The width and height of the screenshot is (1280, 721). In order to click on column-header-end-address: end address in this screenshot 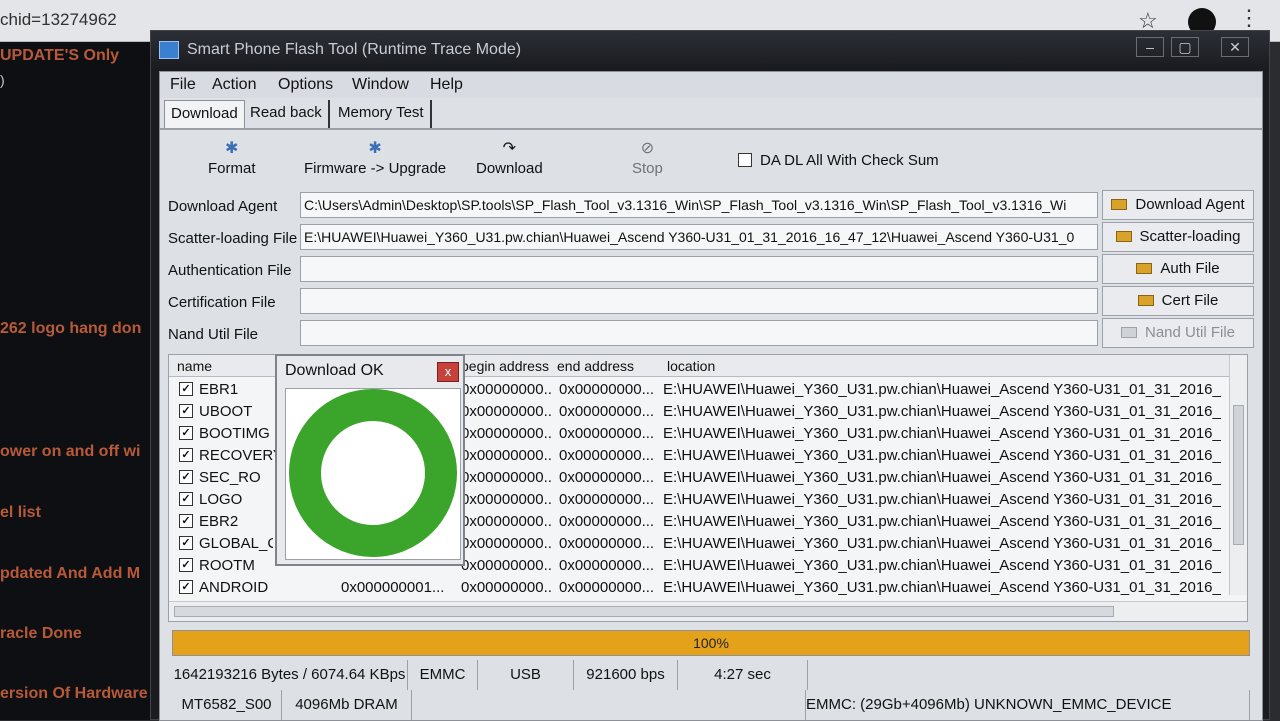, I will do `click(595, 366)`.